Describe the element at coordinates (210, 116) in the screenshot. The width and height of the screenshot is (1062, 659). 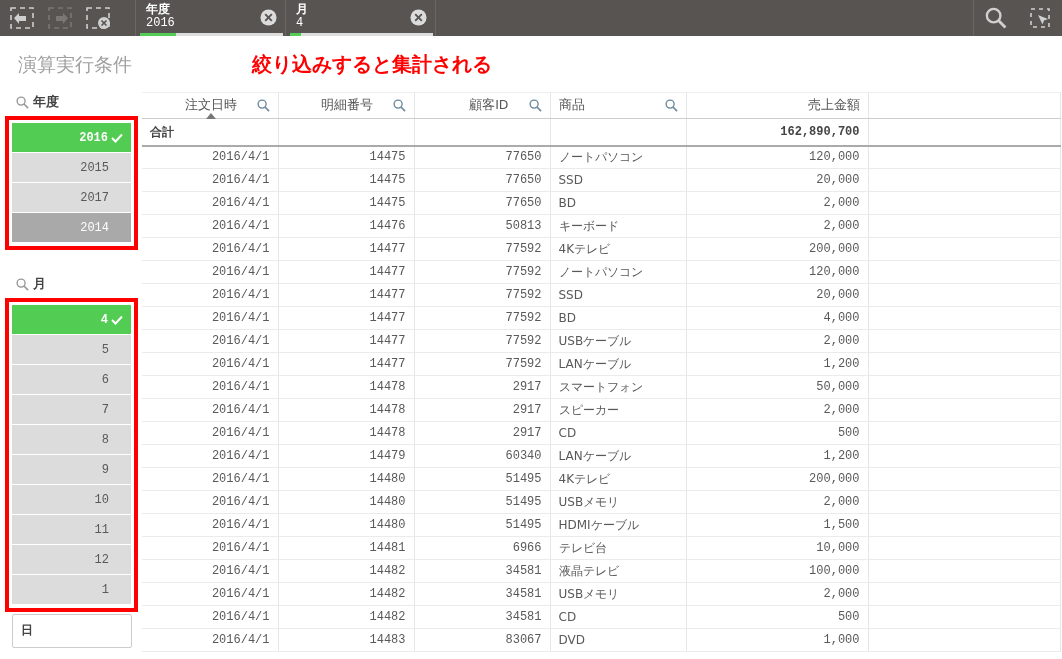
I see `sort-icon` at that location.